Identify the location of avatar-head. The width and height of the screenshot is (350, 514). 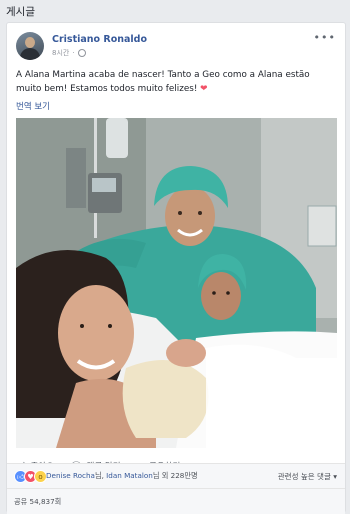
(30, 42).